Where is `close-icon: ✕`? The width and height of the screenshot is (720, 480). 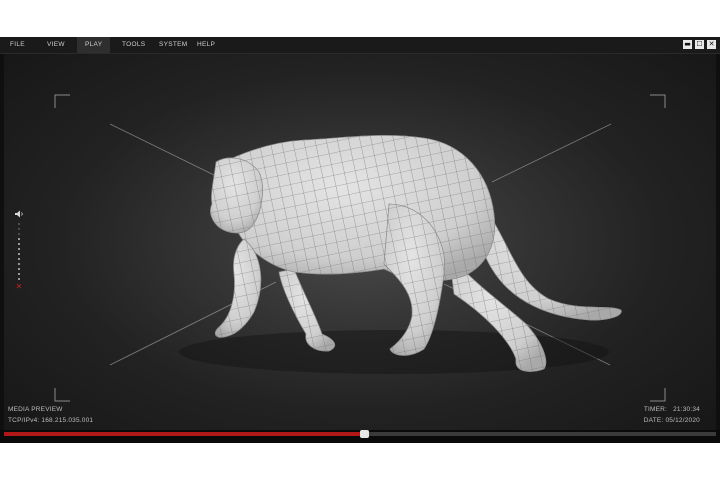 close-icon: ✕ is located at coordinates (711, 44).